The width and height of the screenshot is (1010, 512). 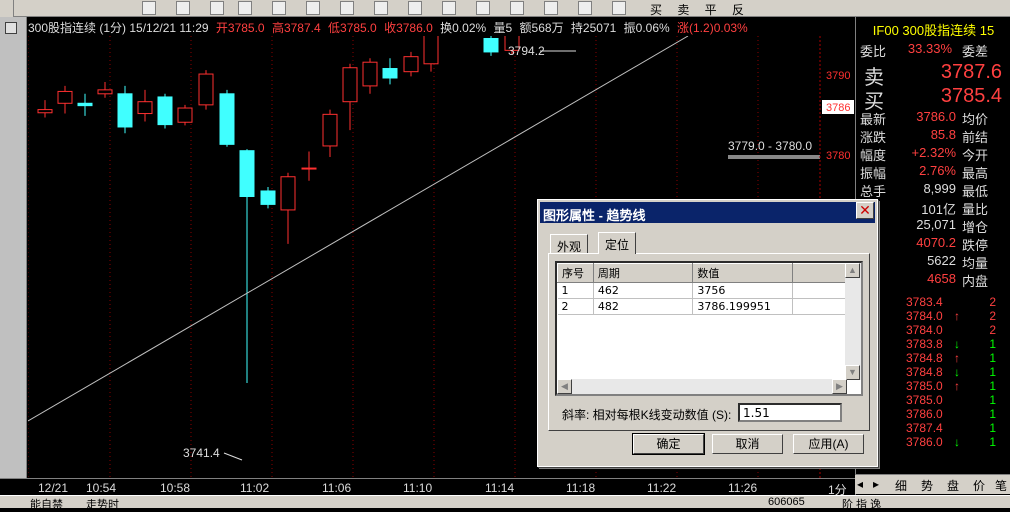 I want to click on rect-tool-icon, so click(x=381, y=8).